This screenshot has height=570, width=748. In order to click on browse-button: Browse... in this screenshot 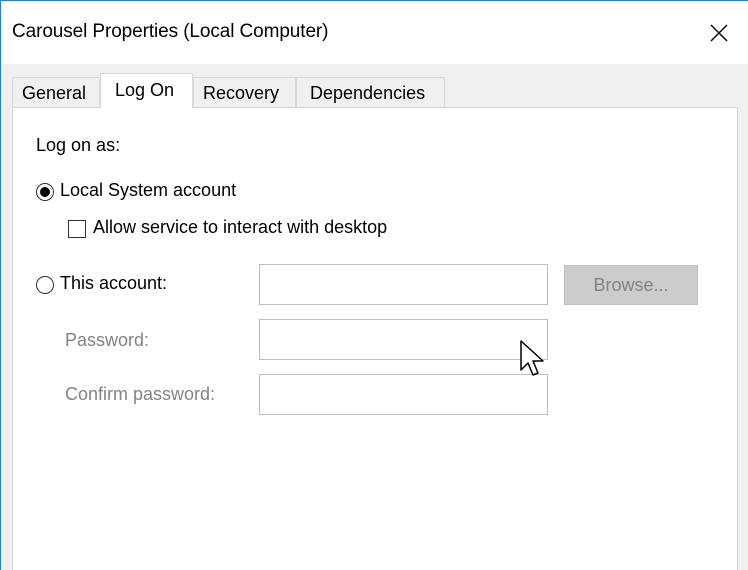, I will do `click(631, 285)`.